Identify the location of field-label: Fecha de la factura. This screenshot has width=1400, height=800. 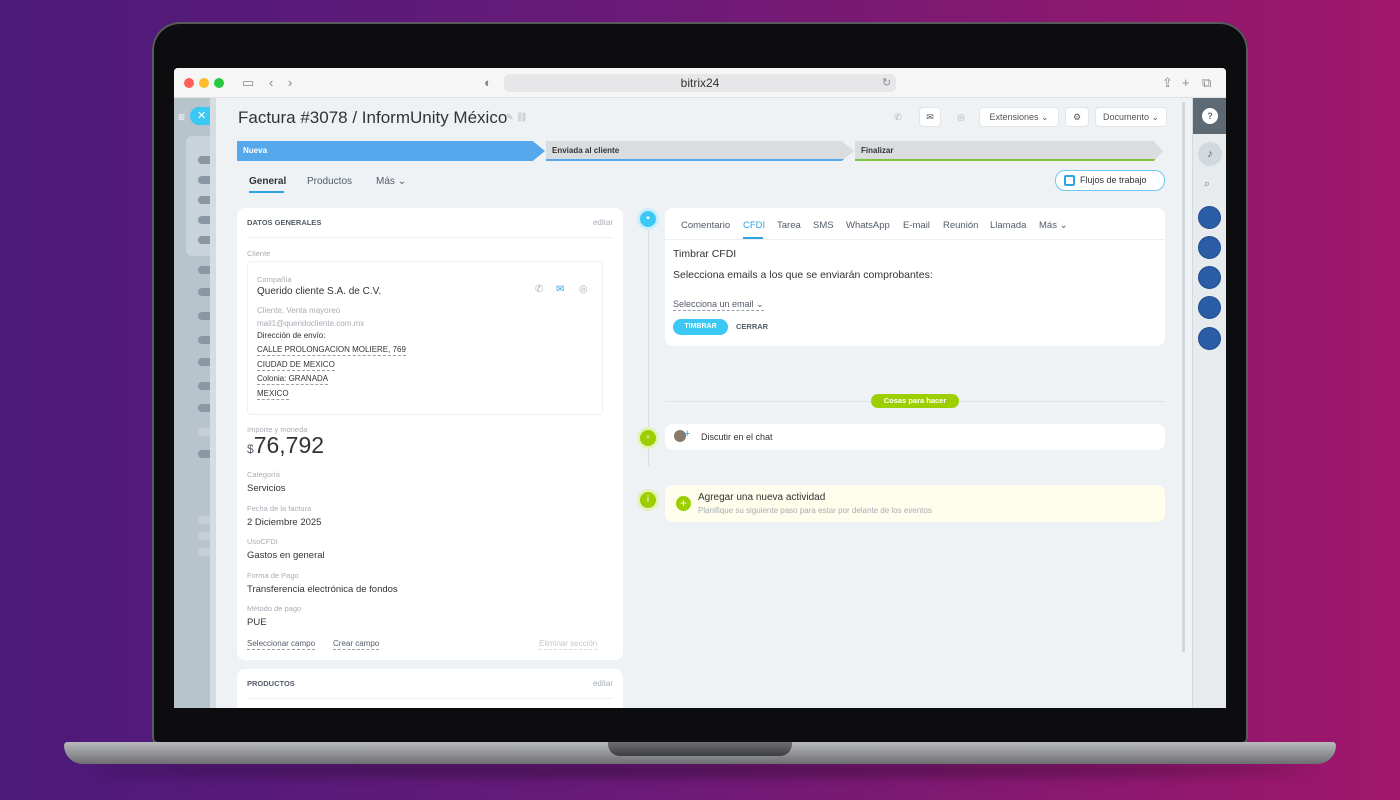
(279, 508).